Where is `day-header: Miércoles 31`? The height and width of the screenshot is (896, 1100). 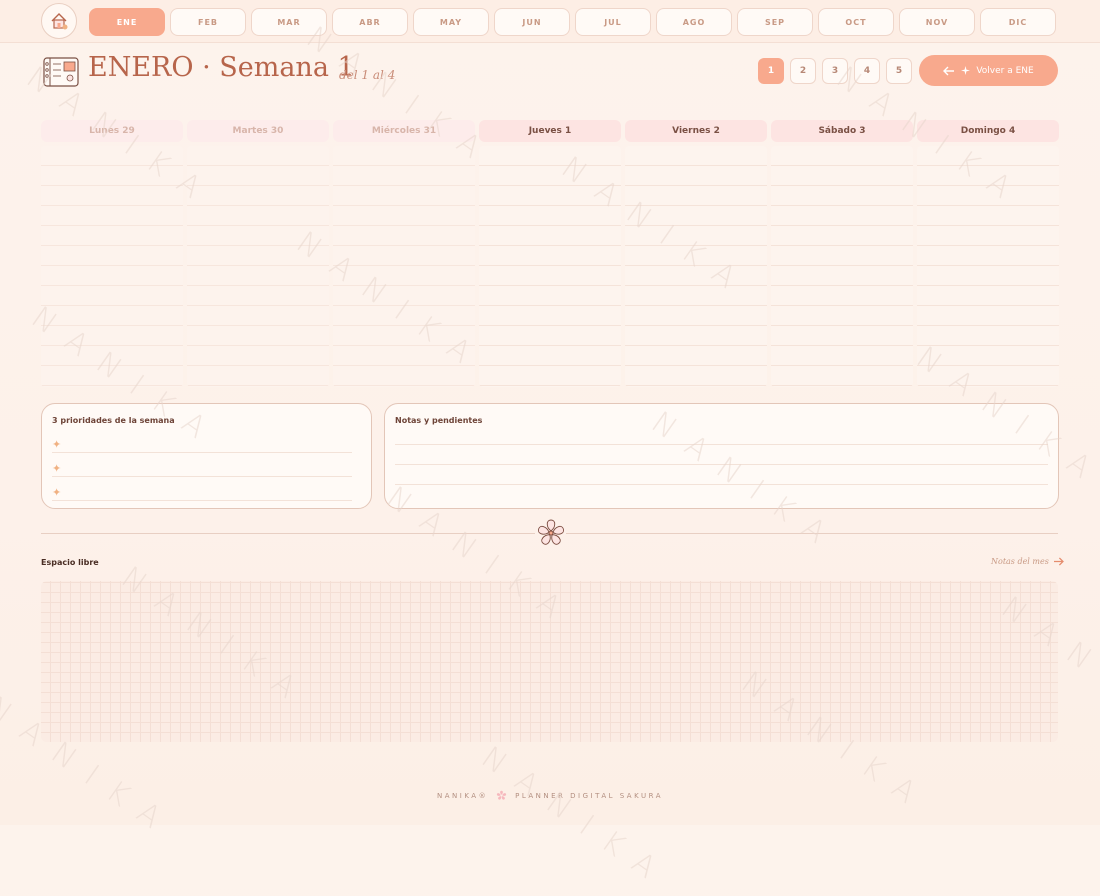 day-header: Miércoles 31 is located at coordinates (404, 131).